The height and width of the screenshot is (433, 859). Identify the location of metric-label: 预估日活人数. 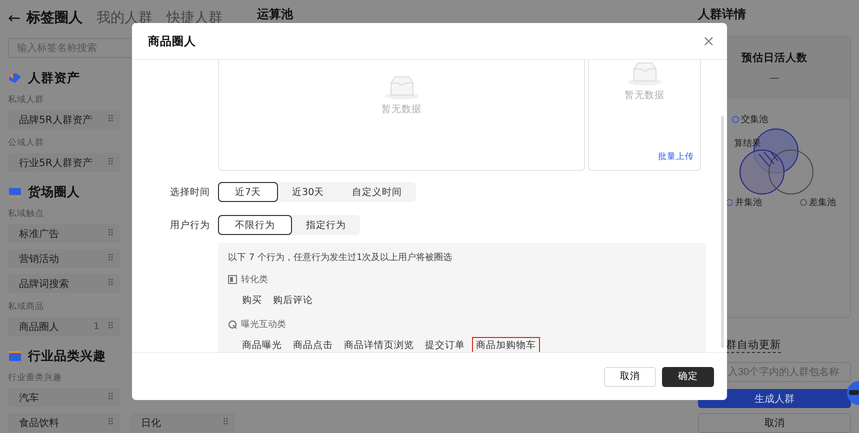
(775, 58).